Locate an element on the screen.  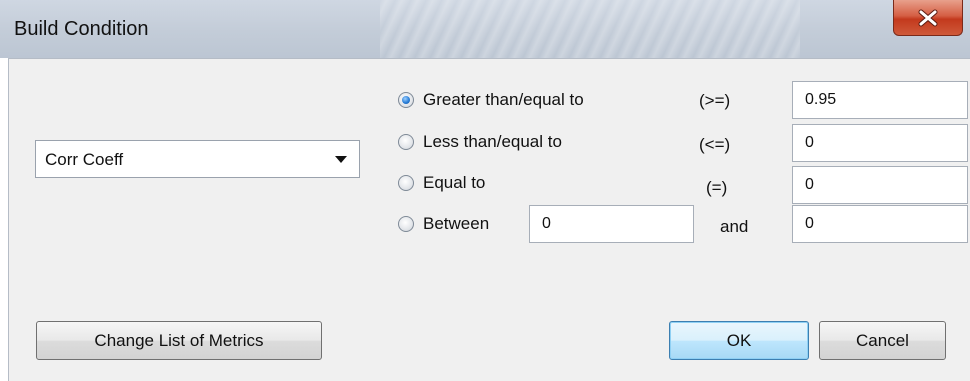
between-and-label: and is located at coordinates (734, 226).